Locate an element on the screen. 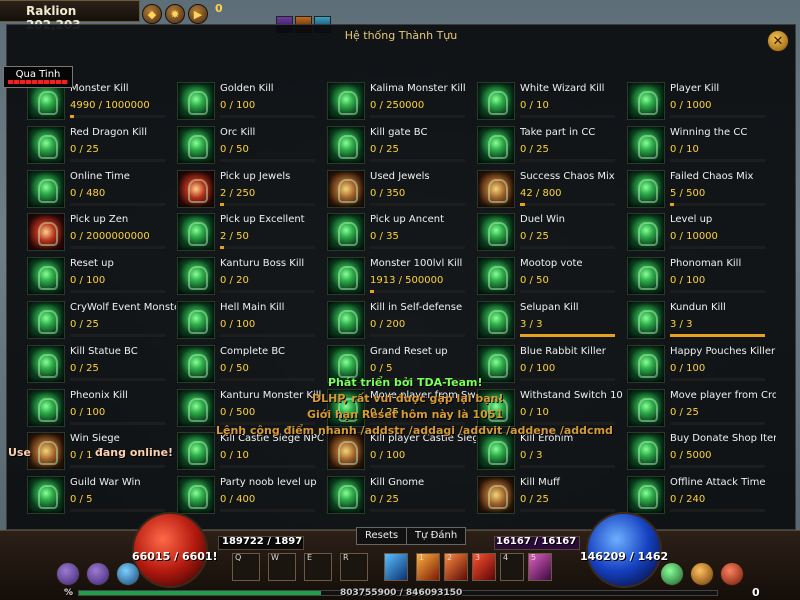  skill-slot-active is located at coordinates (396, 567).